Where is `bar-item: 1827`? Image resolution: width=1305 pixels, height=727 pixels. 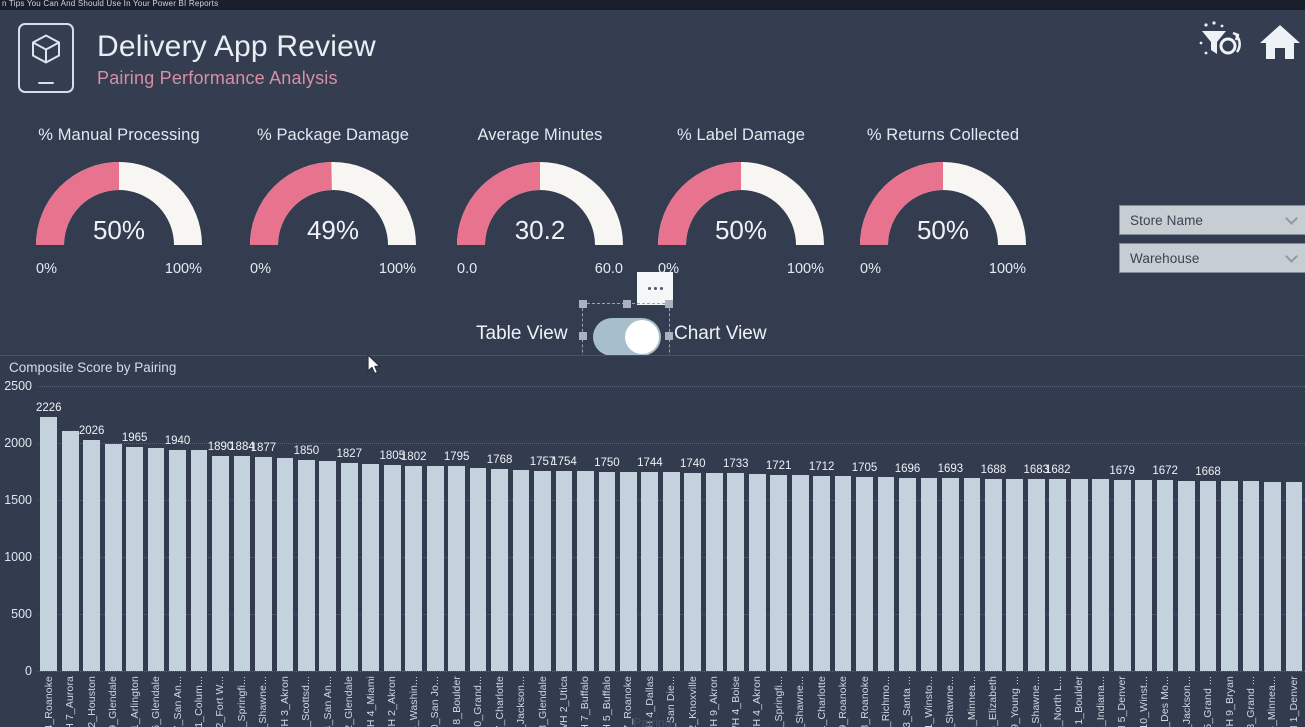 bar-item: 1827 is located at coordinates (349, 528).